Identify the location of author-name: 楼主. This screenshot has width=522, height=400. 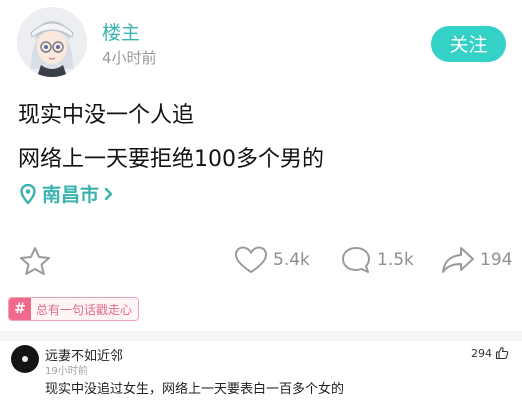
(121, 31).